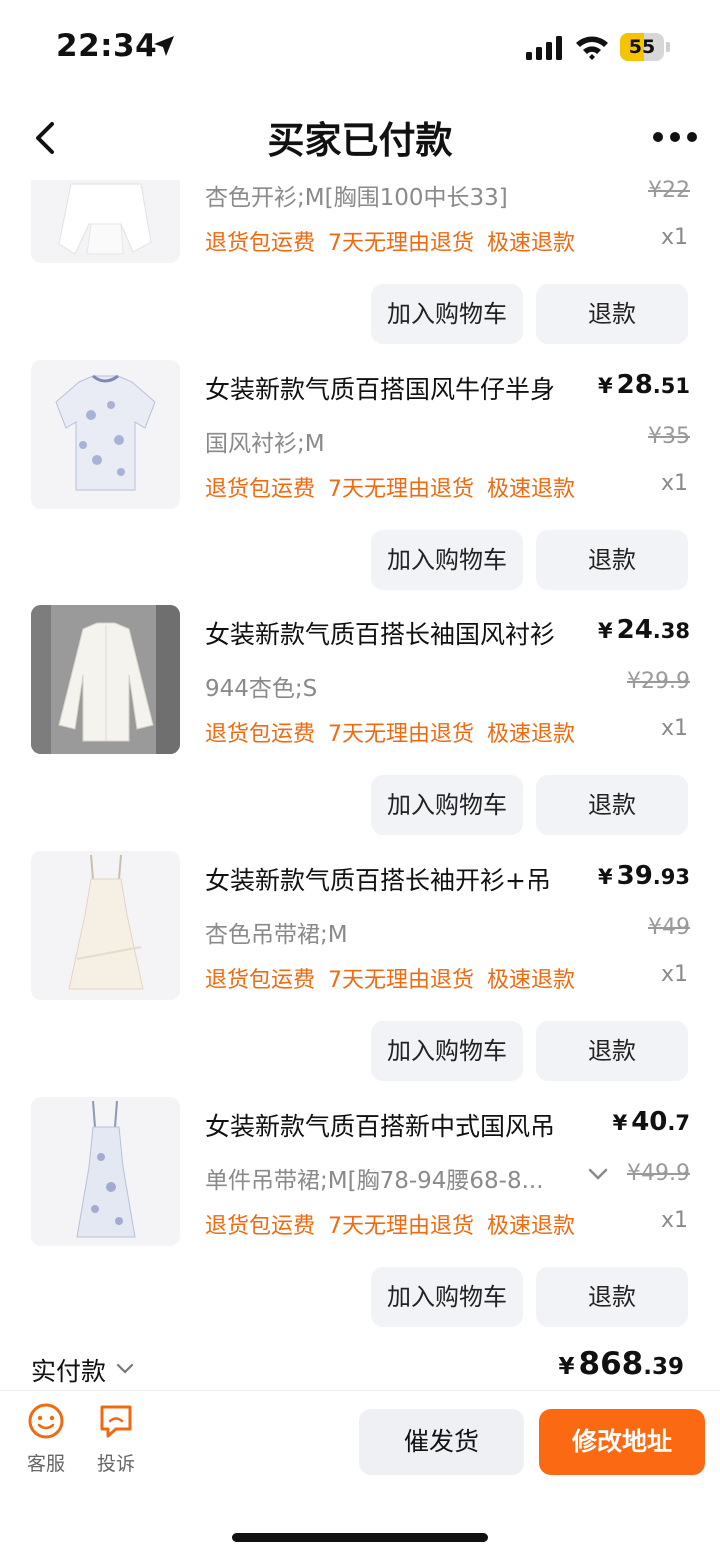 This screenshot has height=1559, width=720. Describe the element at coordinates (658, 681) in the screenshot. I see `item-original-price: ¥29.9` at that location.